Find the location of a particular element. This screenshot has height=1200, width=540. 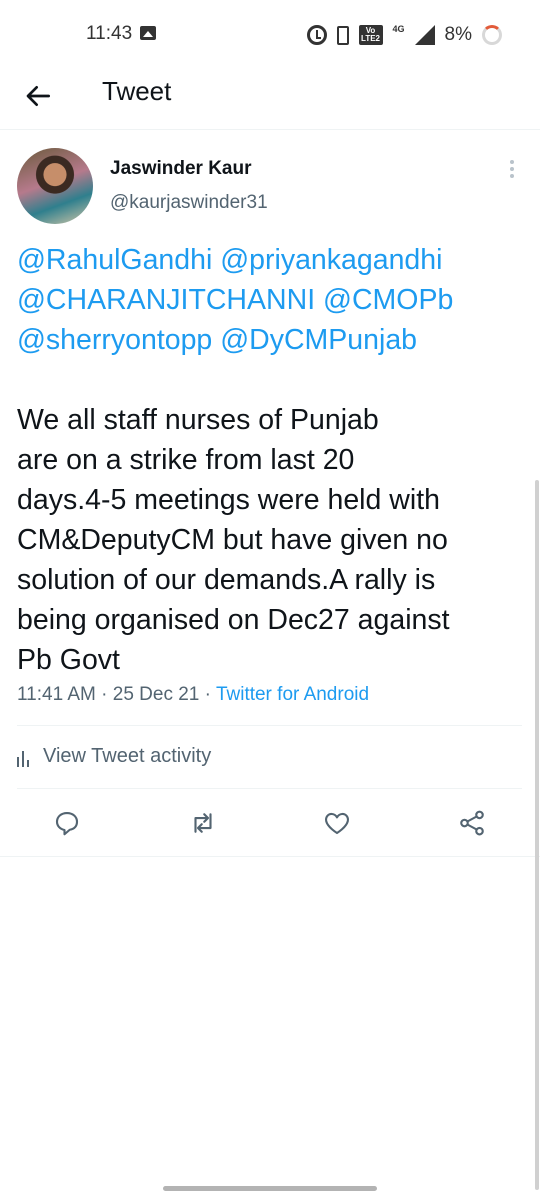

view-tweet-activity-button: View Tweet activity is located at coordinates (114, 756).